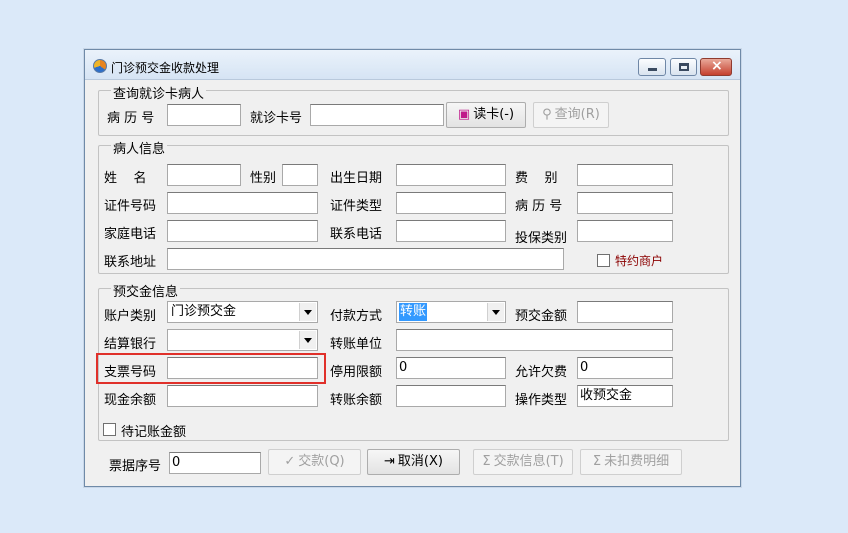  Describe the element at coordinates (146, 290) in the screenshot. I see `deposit-group-title: 预交金信息` at that location.